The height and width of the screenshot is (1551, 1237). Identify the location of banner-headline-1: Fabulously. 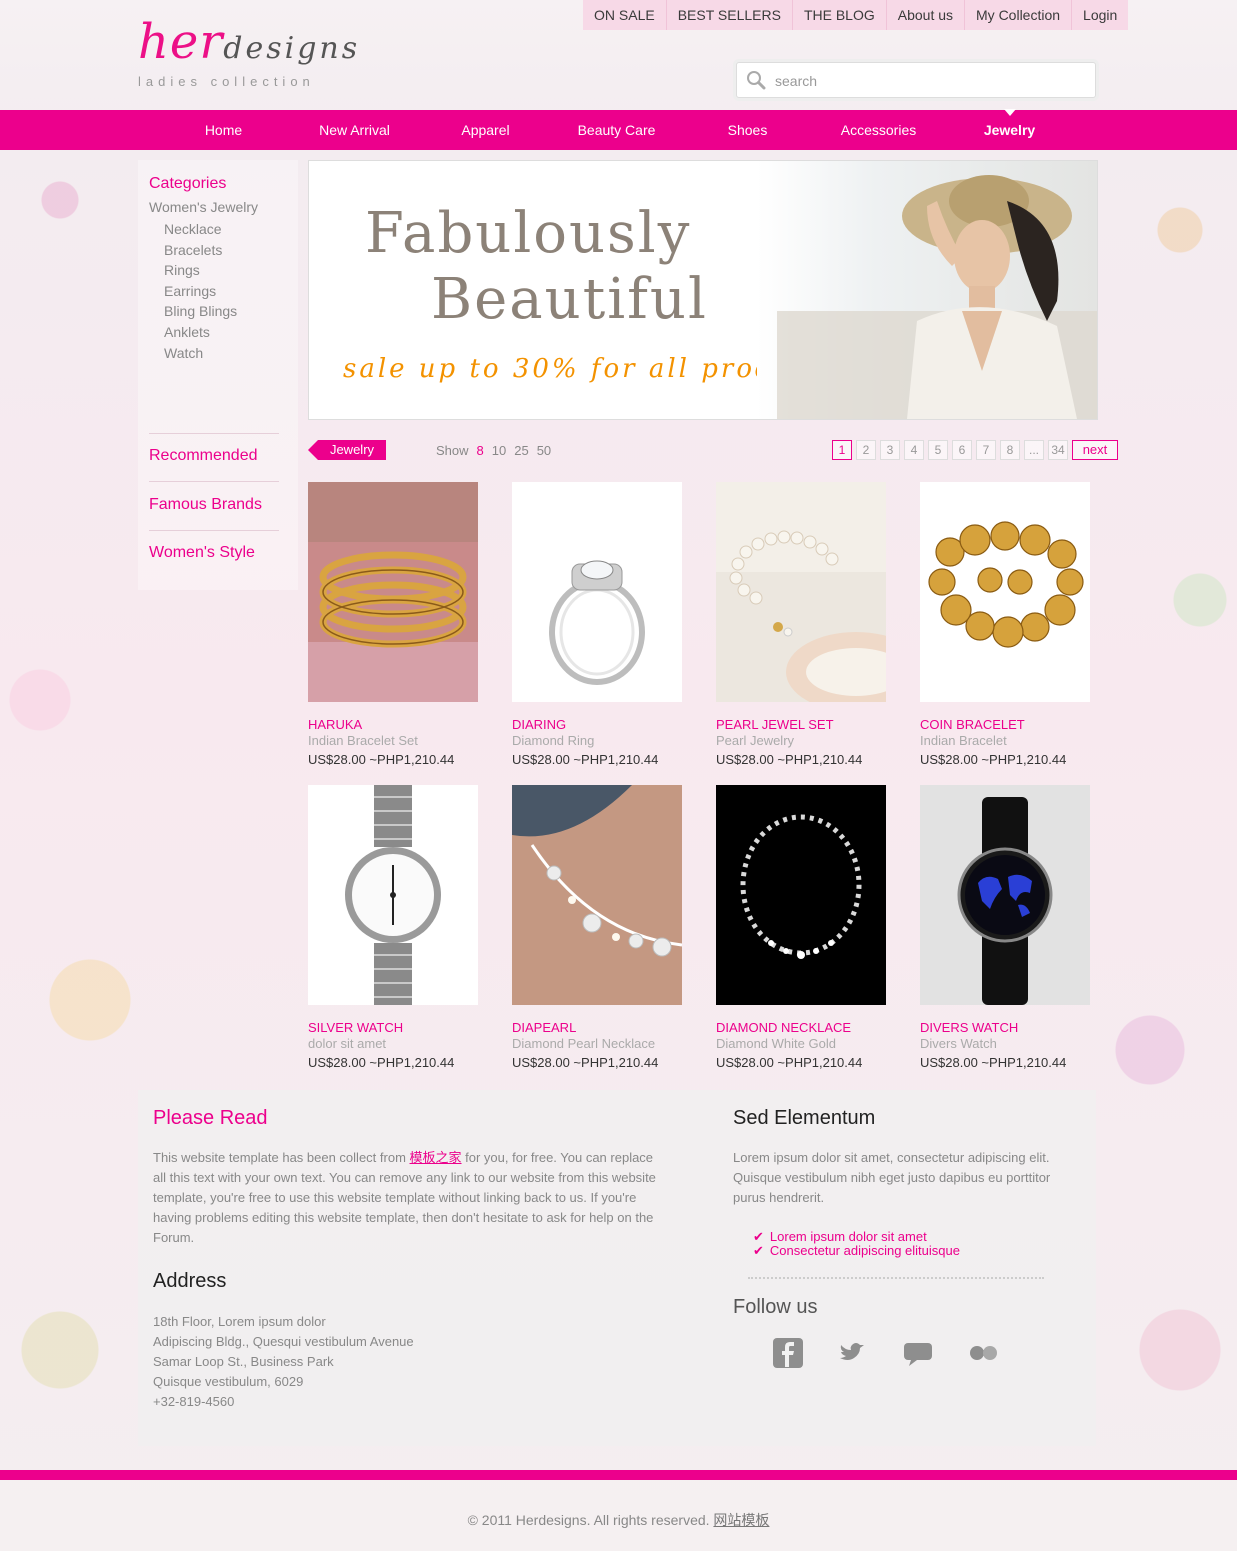
(528, 233).